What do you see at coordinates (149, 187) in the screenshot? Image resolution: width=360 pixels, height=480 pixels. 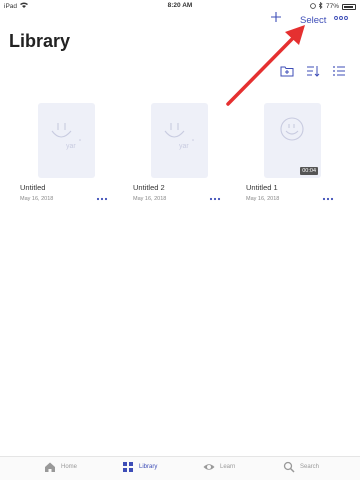 I see `item-title: Untitled 2` at bounding box center [149, 187].